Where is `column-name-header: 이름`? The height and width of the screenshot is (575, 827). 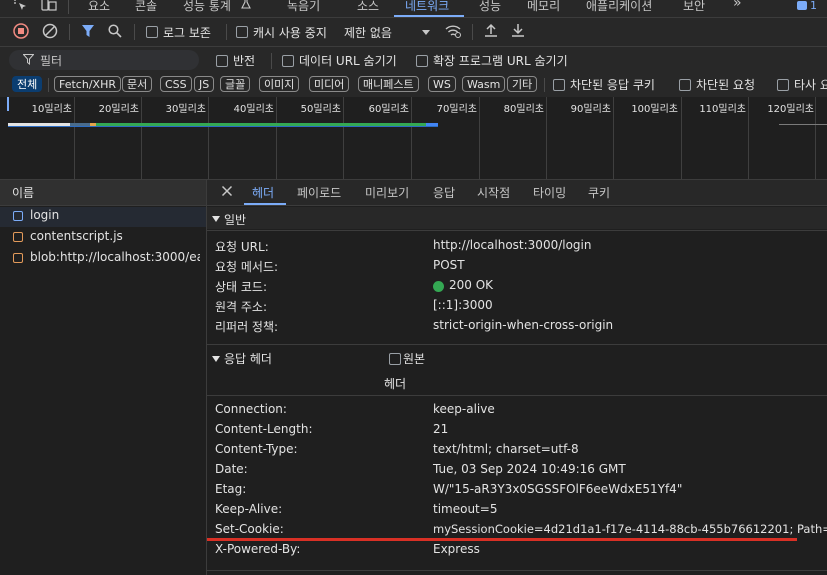
column-name-header: 이름 is located at coordinates (23, 192).